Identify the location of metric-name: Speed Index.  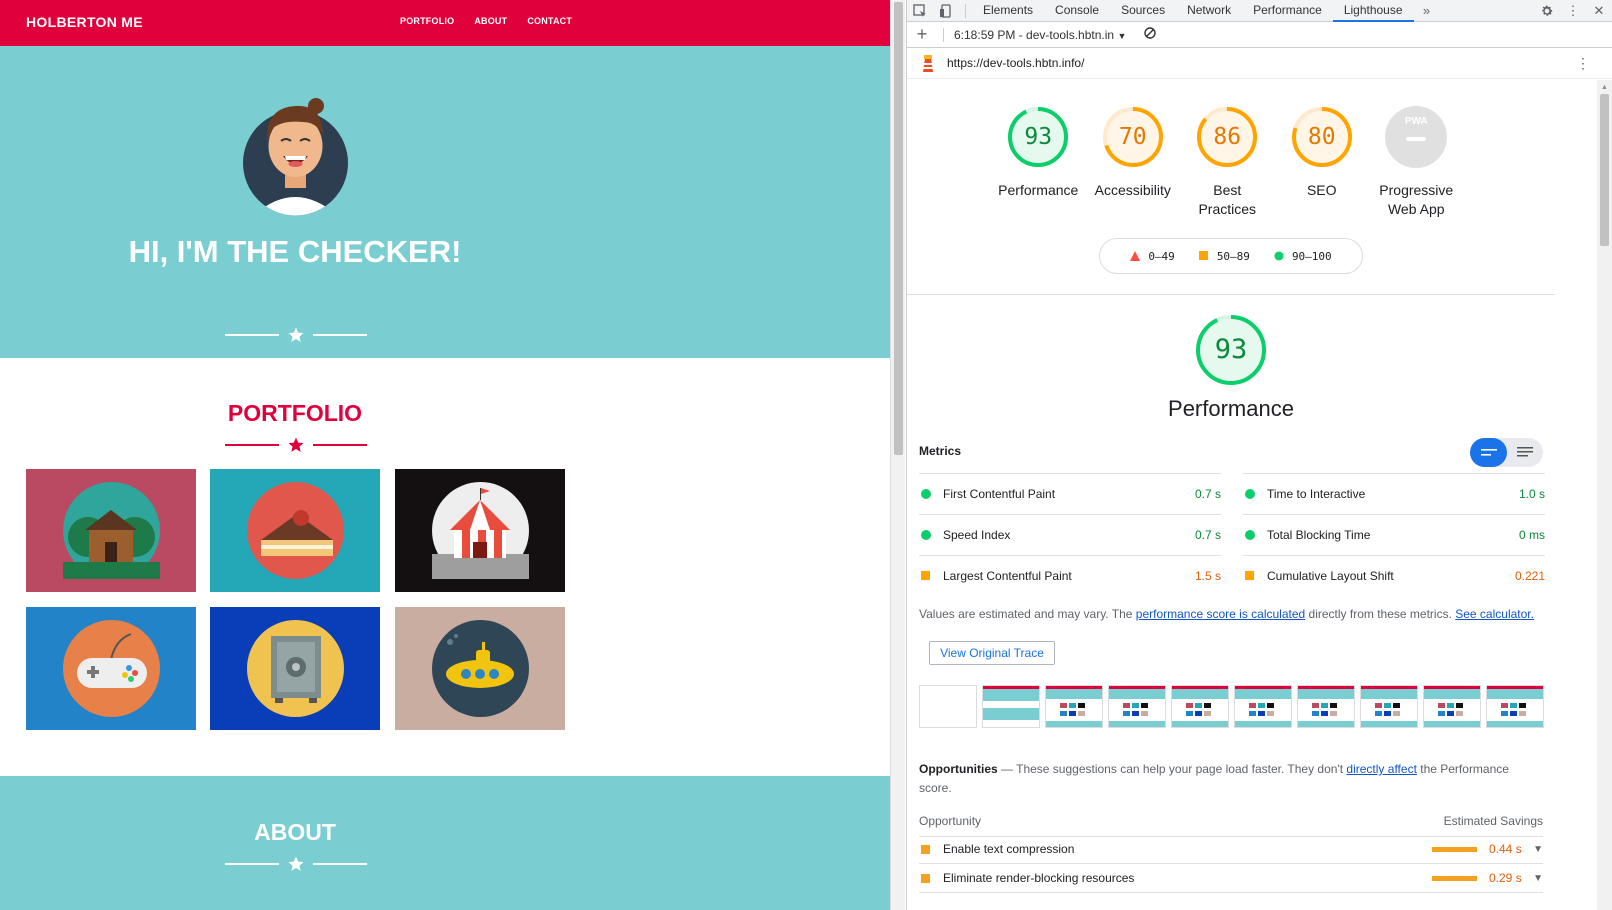
(977, 535).